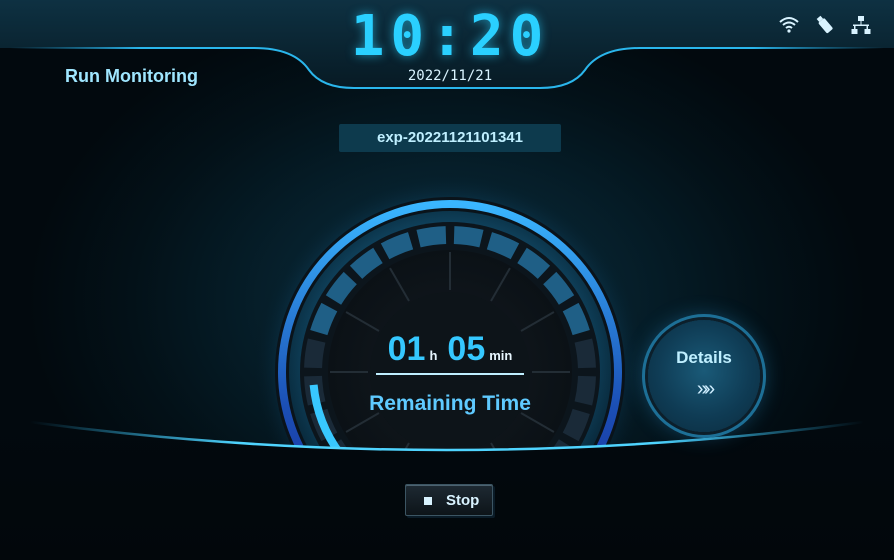 The width and height of the screenshot is (894, 560). Describe the element at coordinates (501, 355) in the screenshot. I see `minutes-unit: min` at that location.